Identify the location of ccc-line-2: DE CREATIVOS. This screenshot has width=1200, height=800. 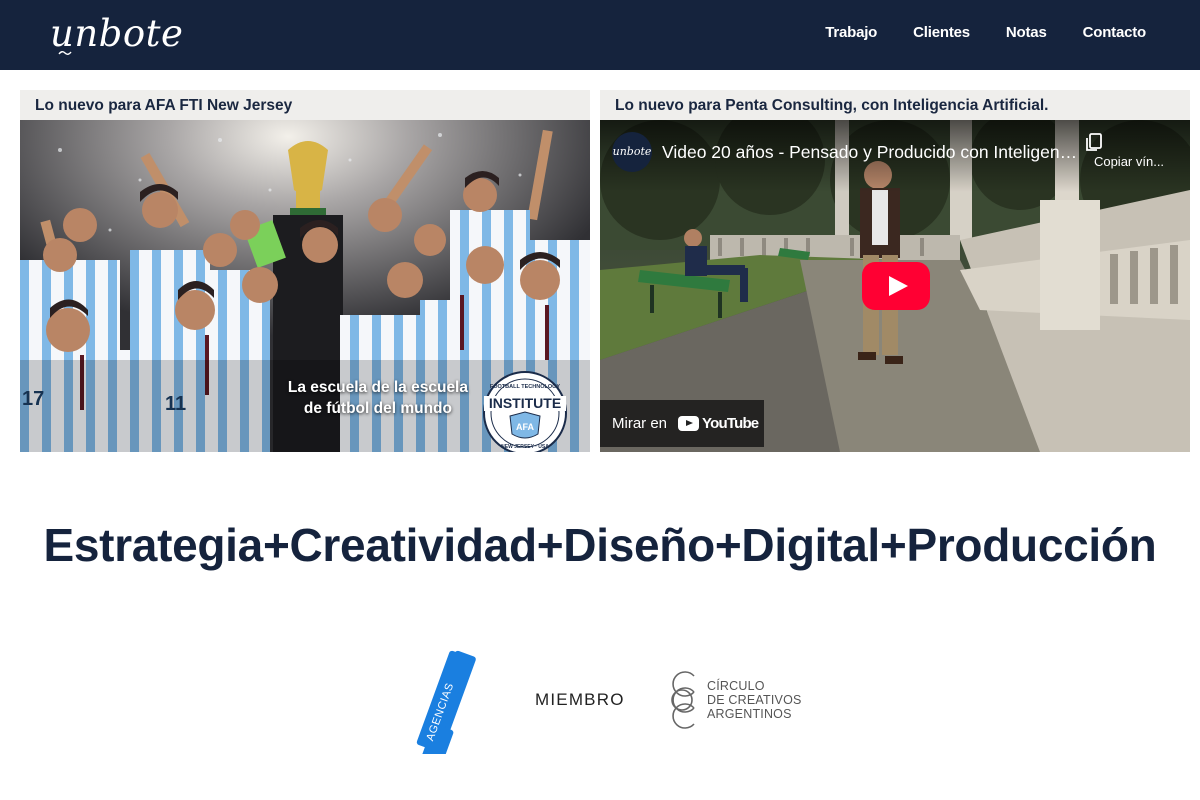
(754, 700).